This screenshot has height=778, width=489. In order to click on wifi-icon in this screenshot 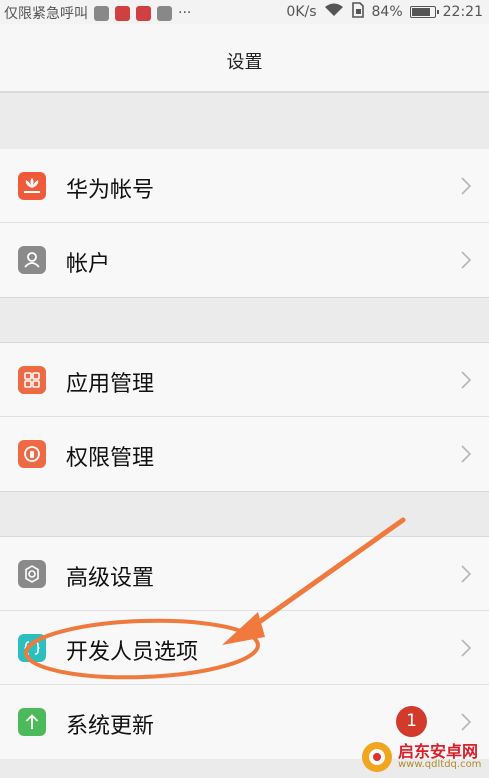, I will do `click(334, 12)`.